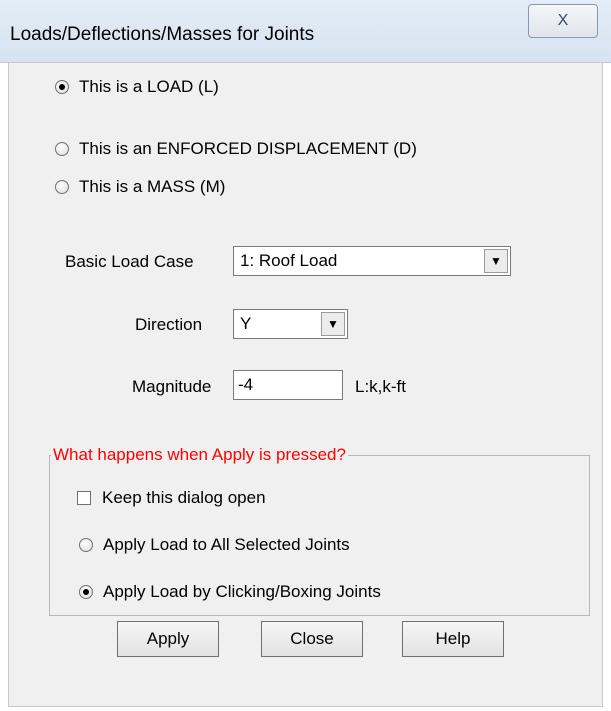  What do you see at coordinates (172, 386) in the screenshot?
I see `magnitude-label: Magnitude` at bounding box center [172, 386].